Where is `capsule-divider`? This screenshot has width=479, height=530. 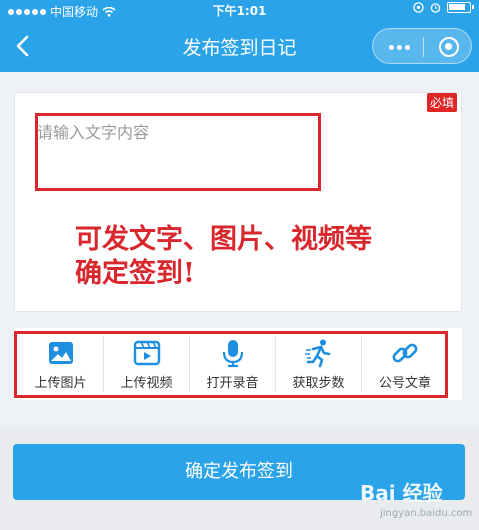 capsule-divider is located at coordinates (423, 47).